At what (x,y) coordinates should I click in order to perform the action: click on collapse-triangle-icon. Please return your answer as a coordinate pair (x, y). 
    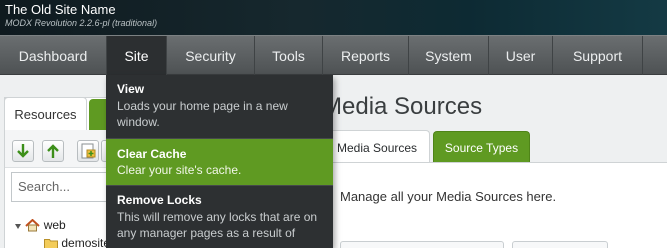
    Looking at the image, I should click on (18, 226).